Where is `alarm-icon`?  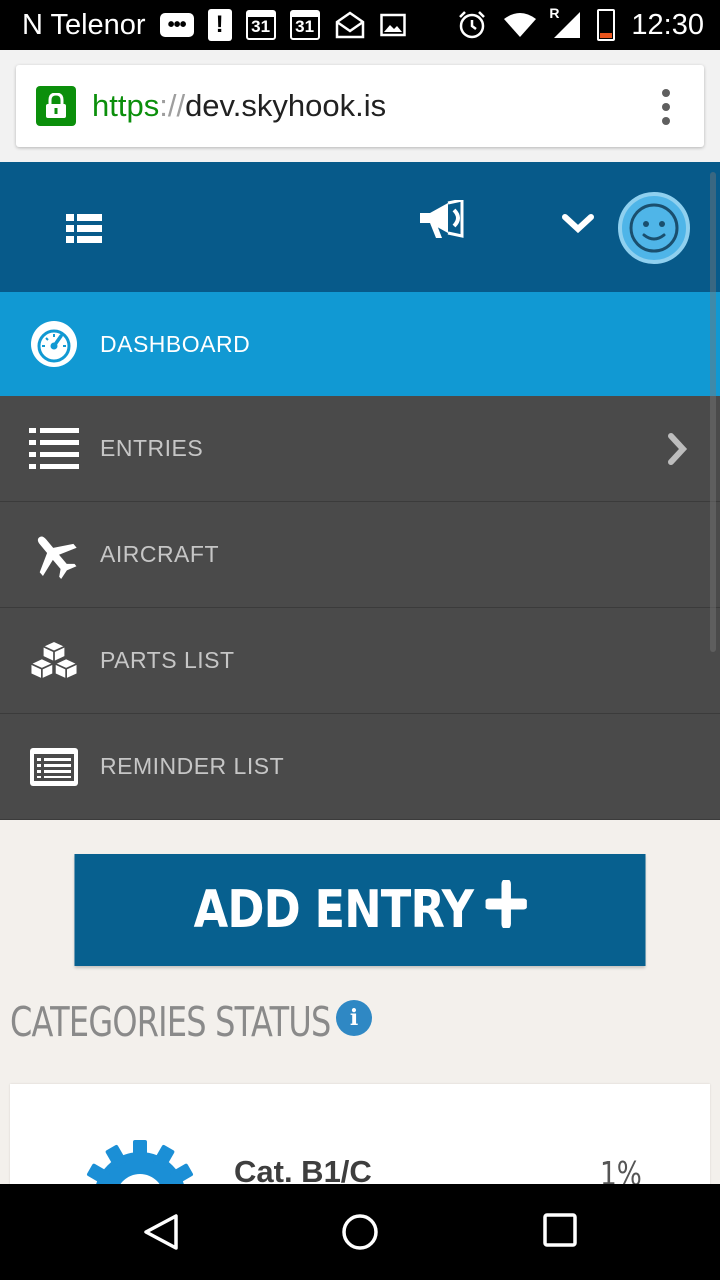 alarm-icon is located at coordinates (472, 25).